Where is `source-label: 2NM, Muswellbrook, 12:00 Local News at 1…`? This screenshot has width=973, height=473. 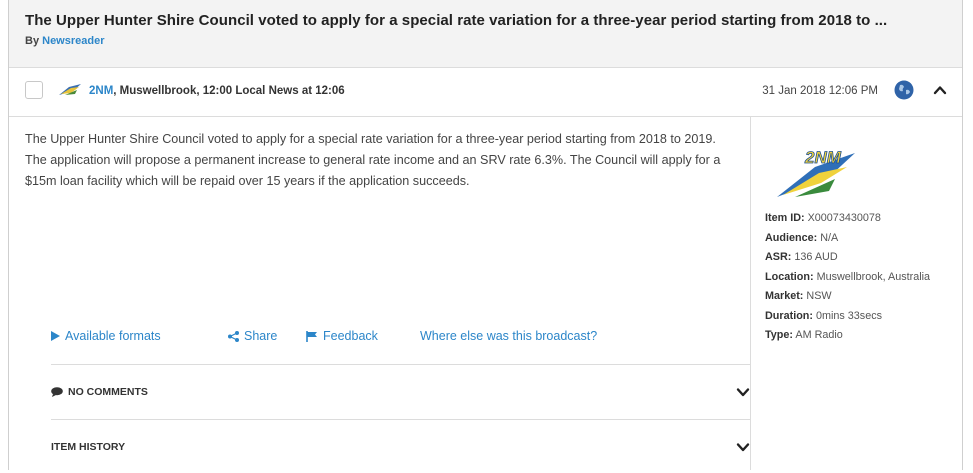 source-label: 2NM, Muswellbrook, 12:00 Local News at 1… is located at coordinates (217, 91).